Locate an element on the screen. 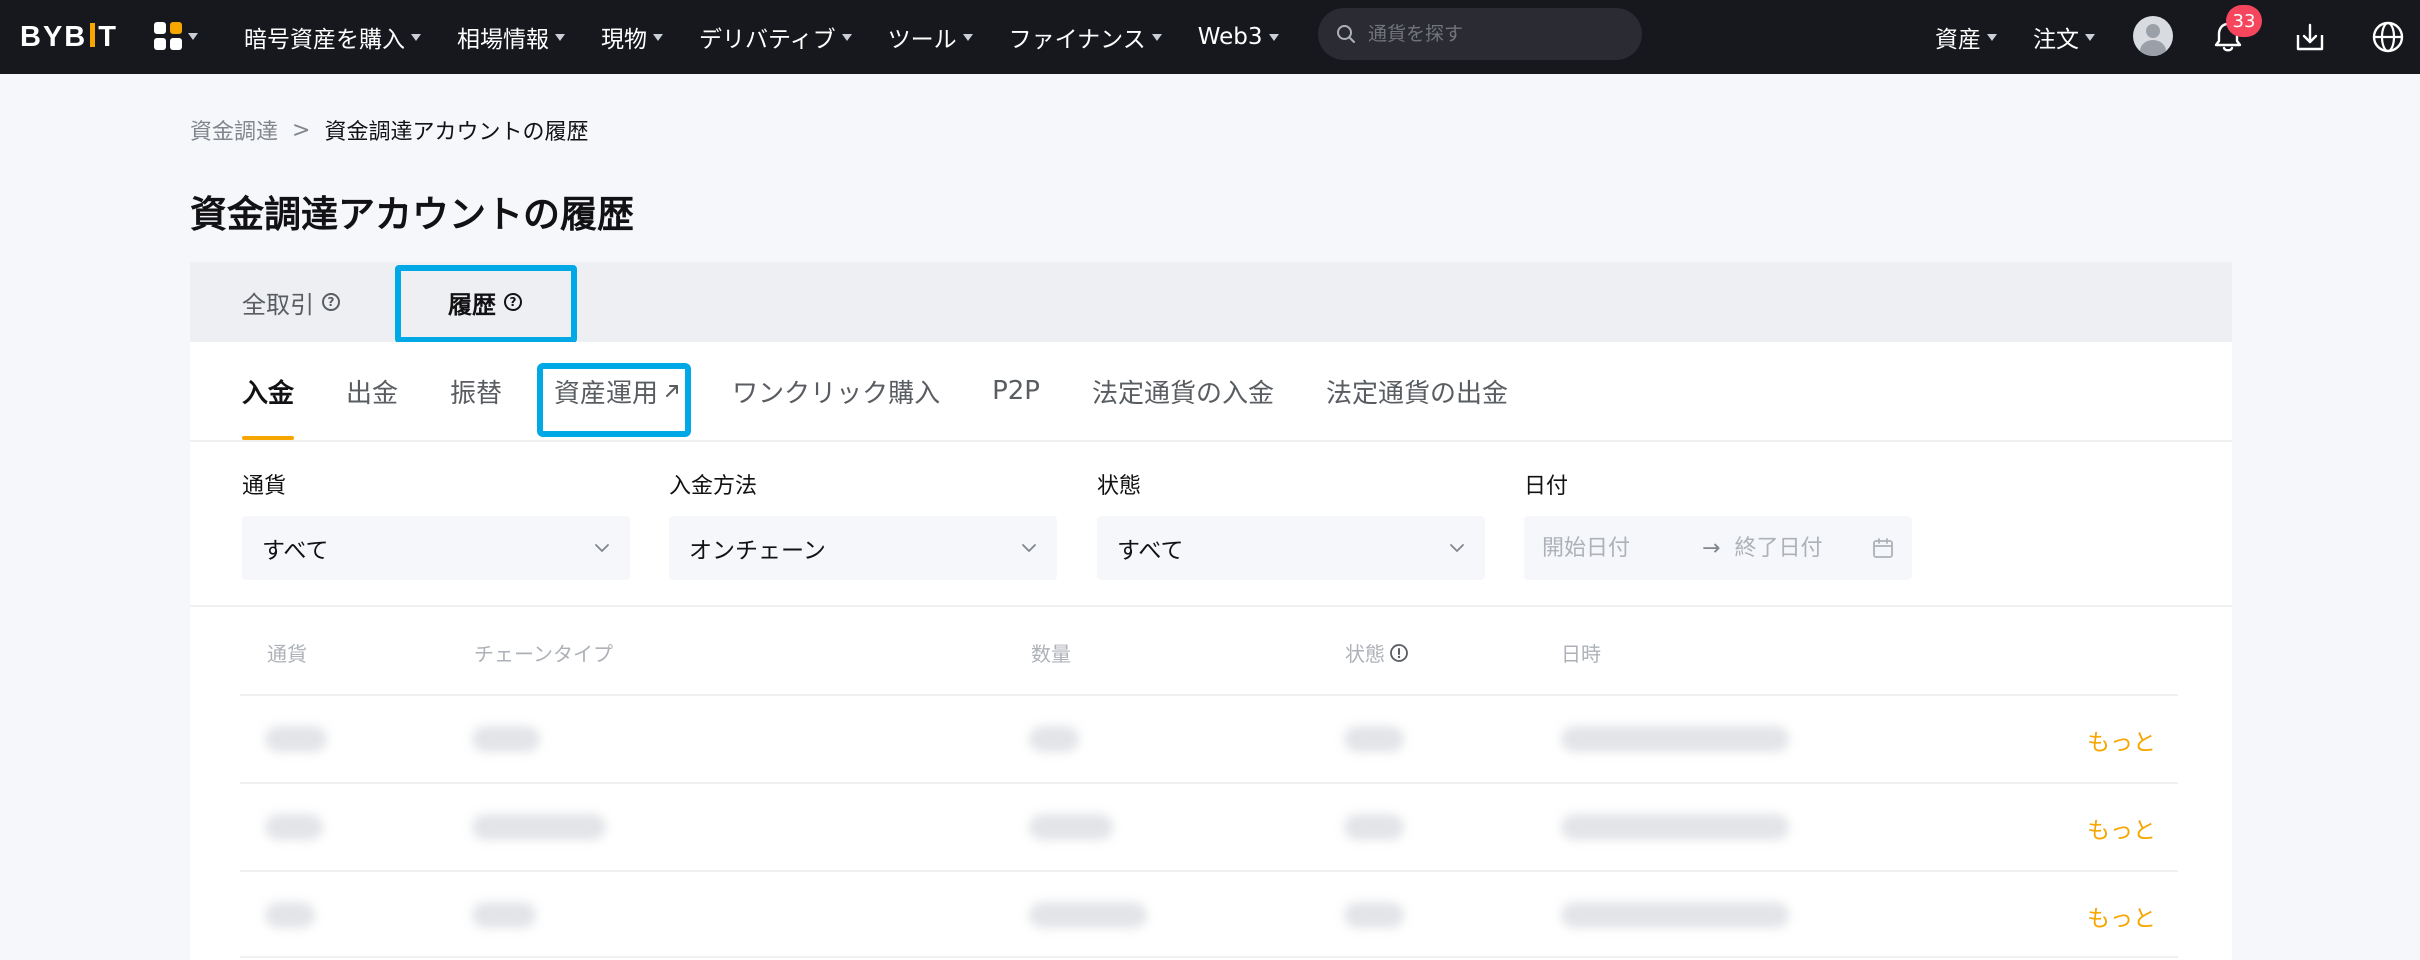  language-button is located at coordinates (2388, 37).